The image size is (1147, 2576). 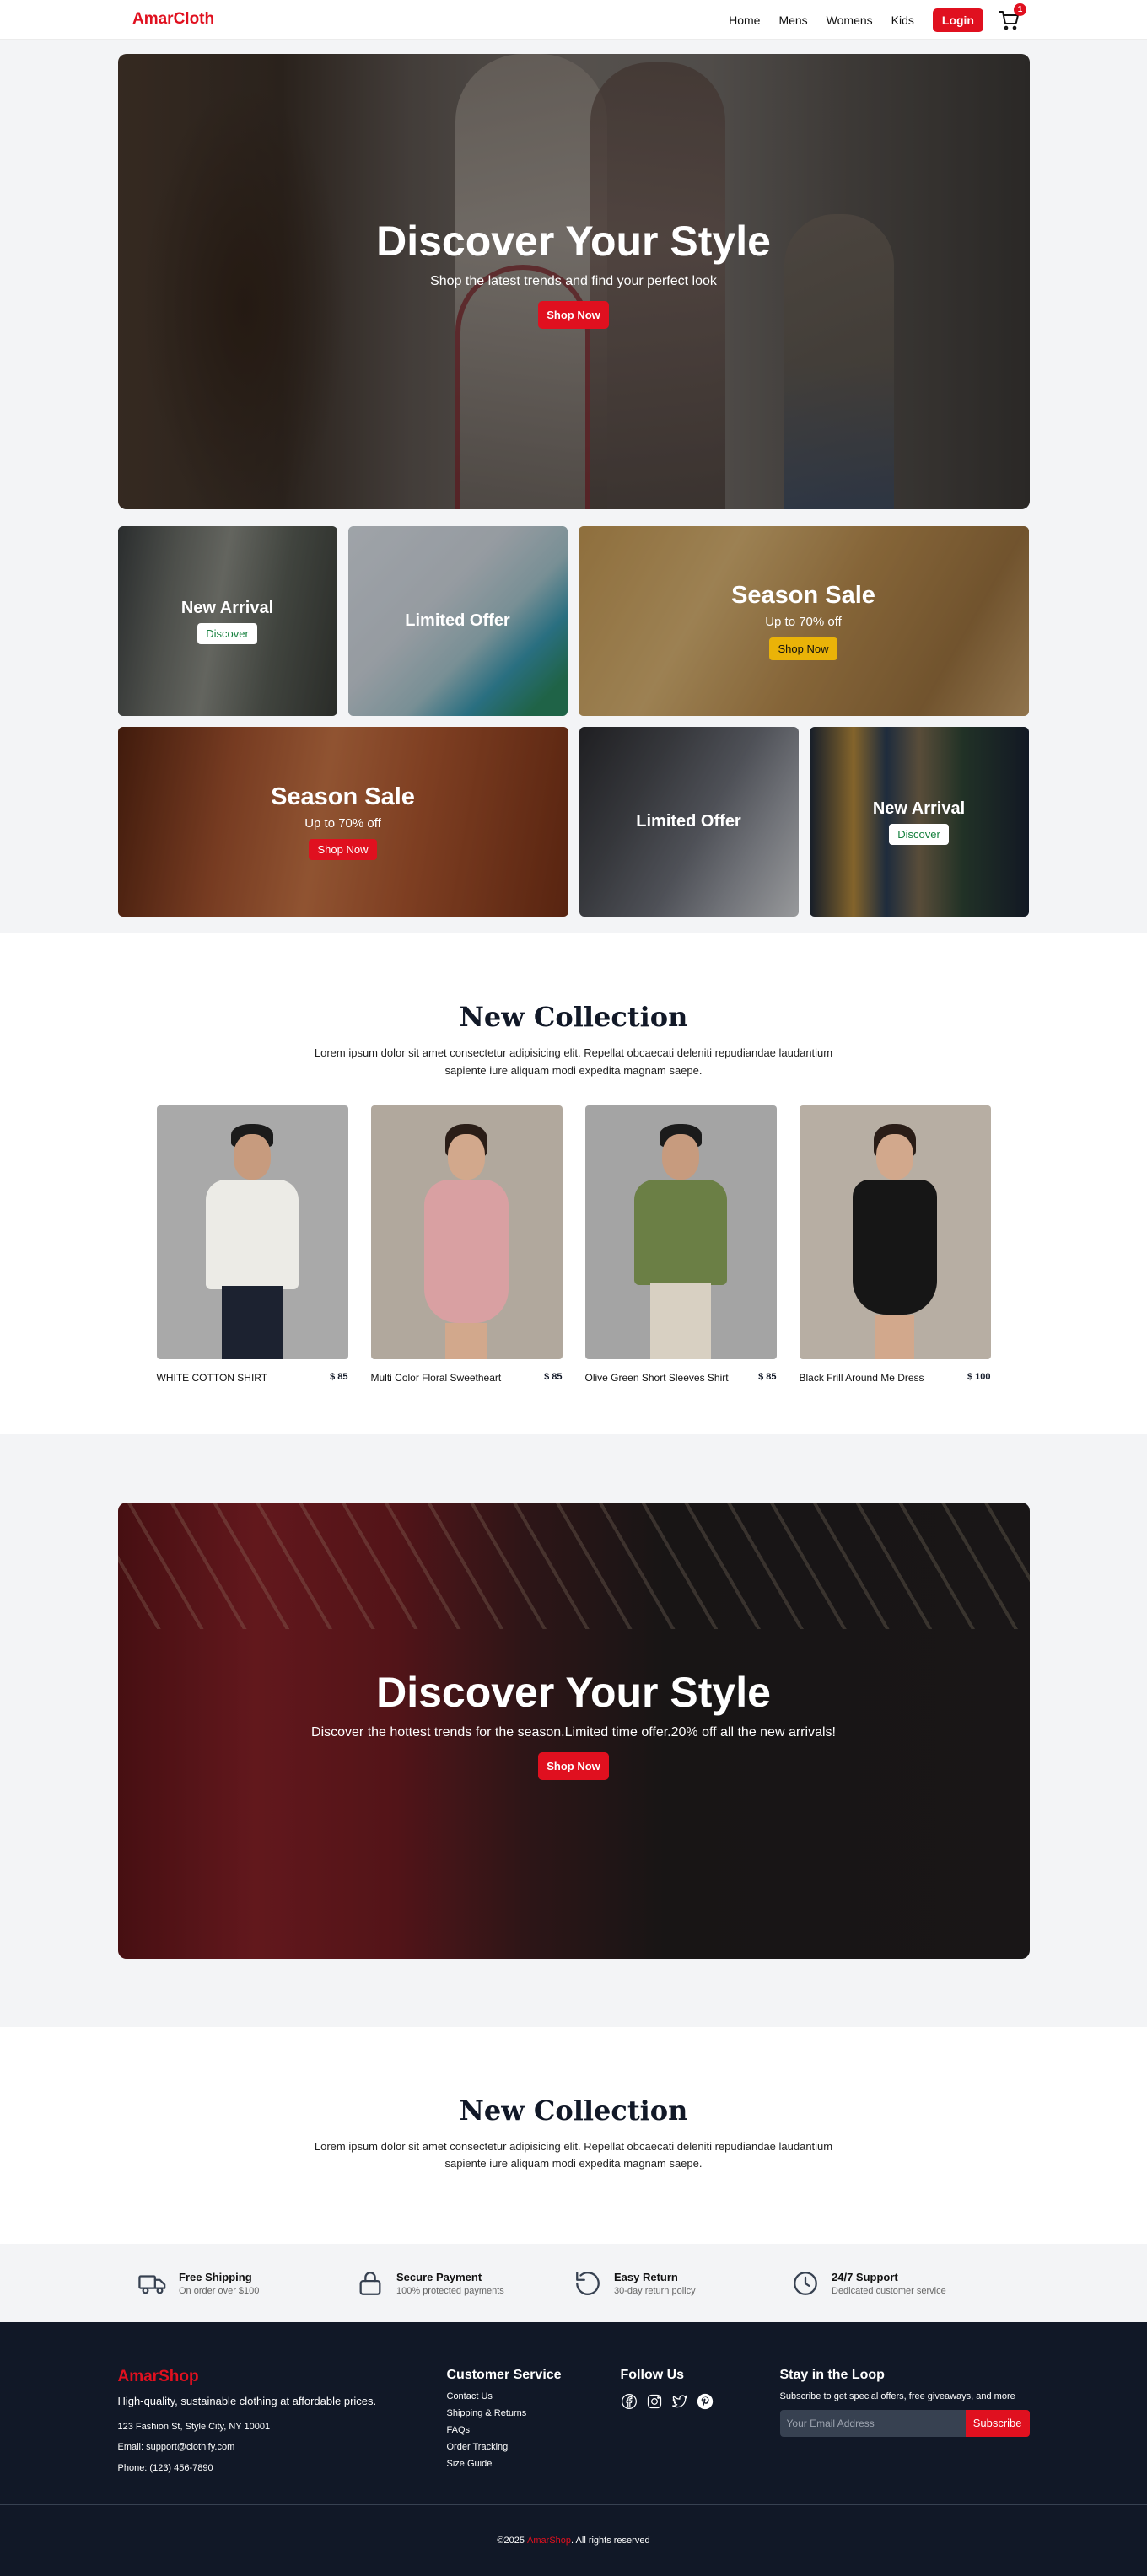 What do you see at coordinates (744, 20) in the screenshot?
I see `nav-link-home: Home` at bounding box center [744, 20].